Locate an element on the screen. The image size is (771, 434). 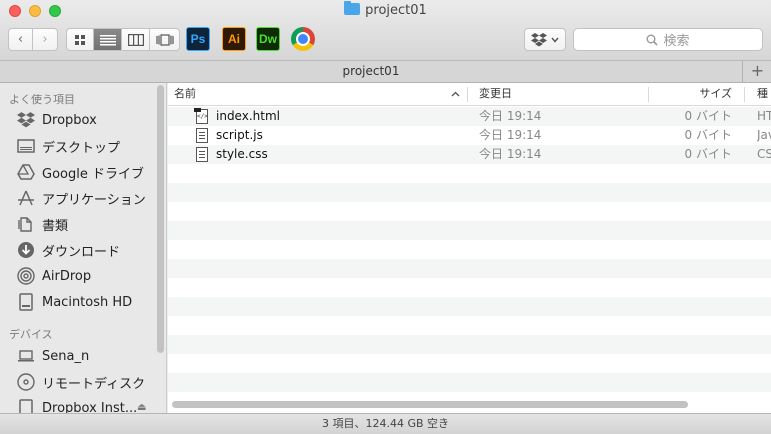
sidebar-item-desktop: デスクトップ is located at coordinates (68, 146).